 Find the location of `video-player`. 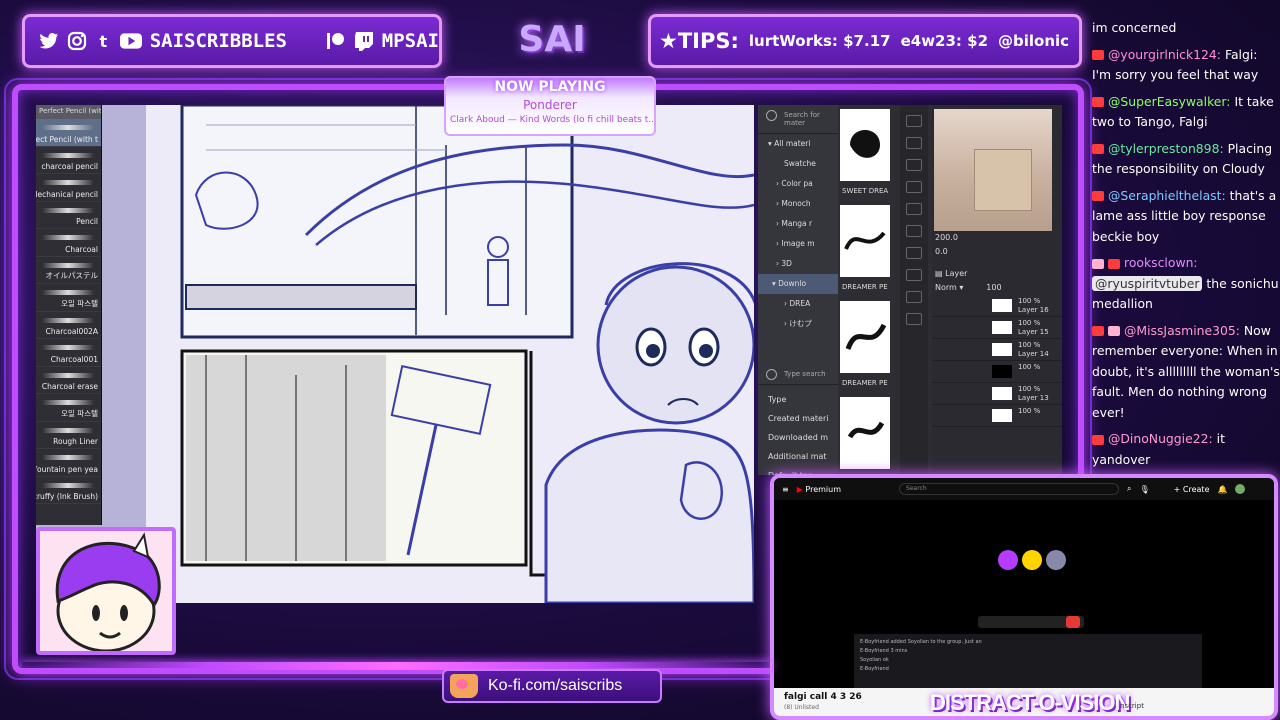

video-player is located at coordinates (1028, 568).